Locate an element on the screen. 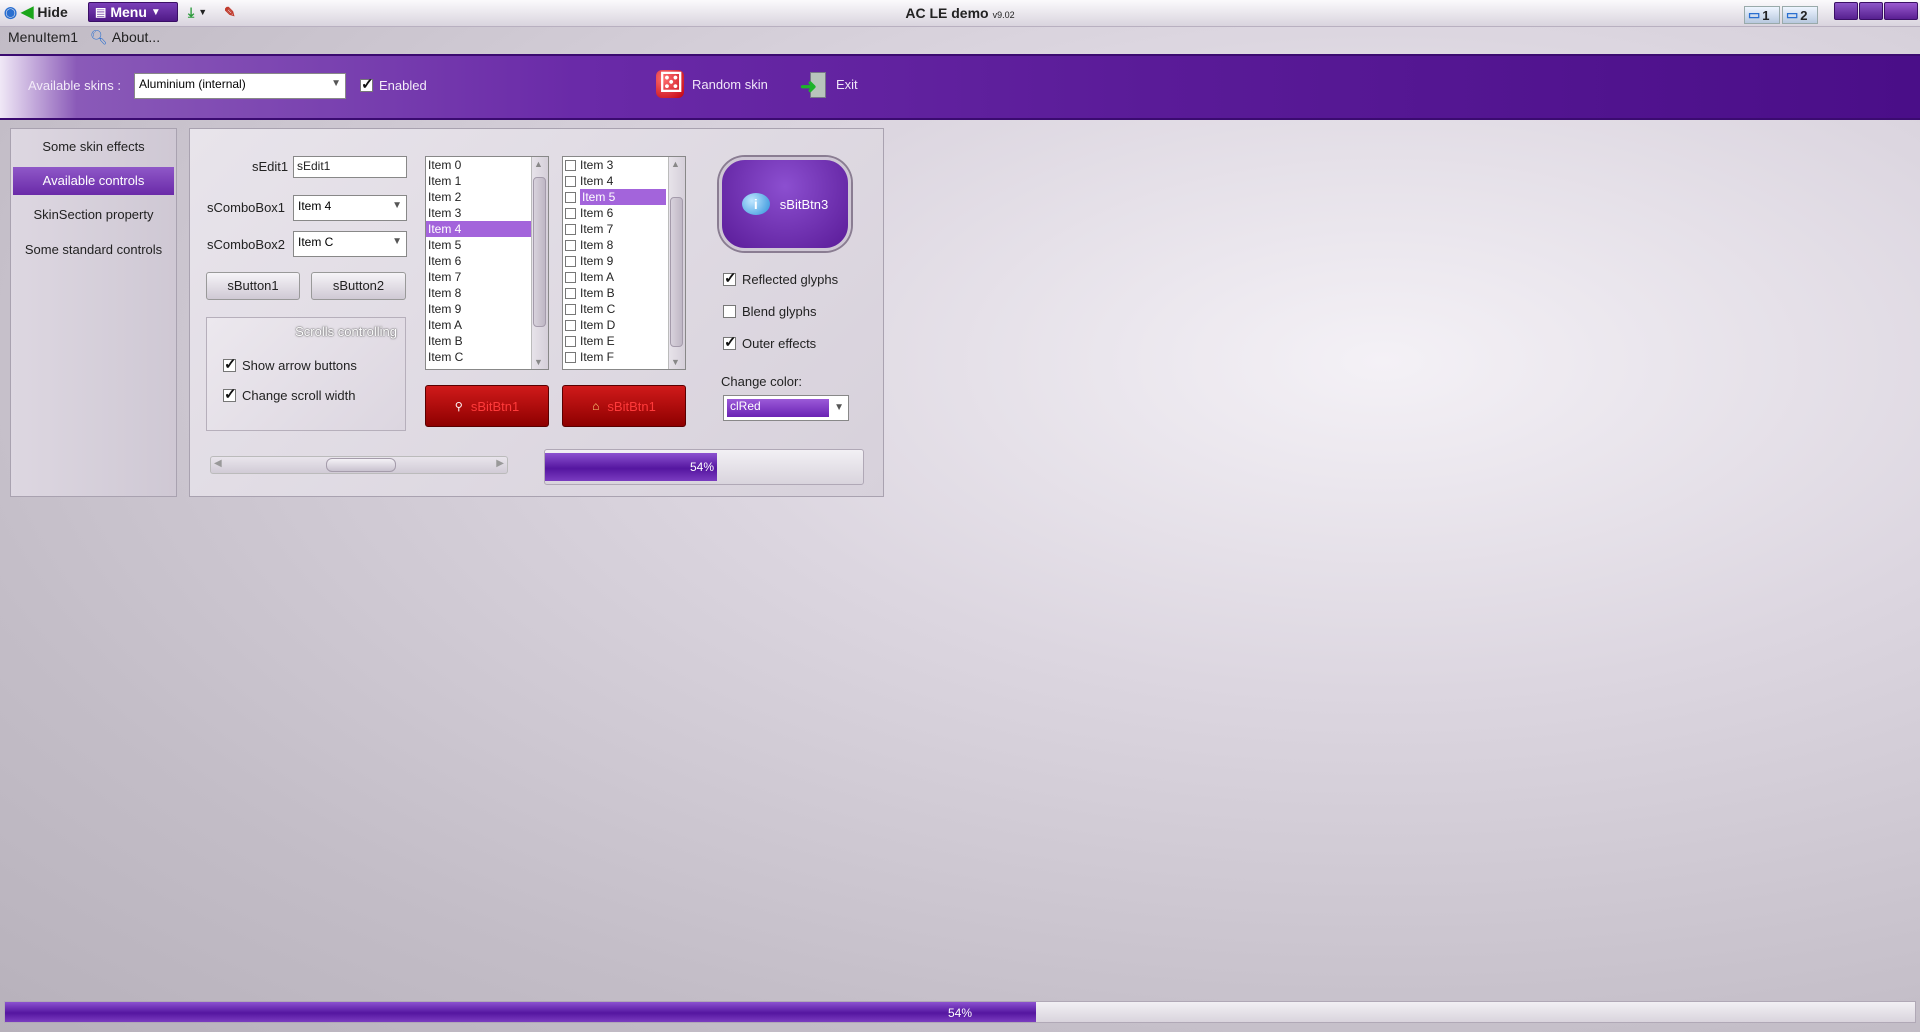  sbitbtn1-search-button: ⚲ sBitBtn1 is located at coordinates (487, 406).